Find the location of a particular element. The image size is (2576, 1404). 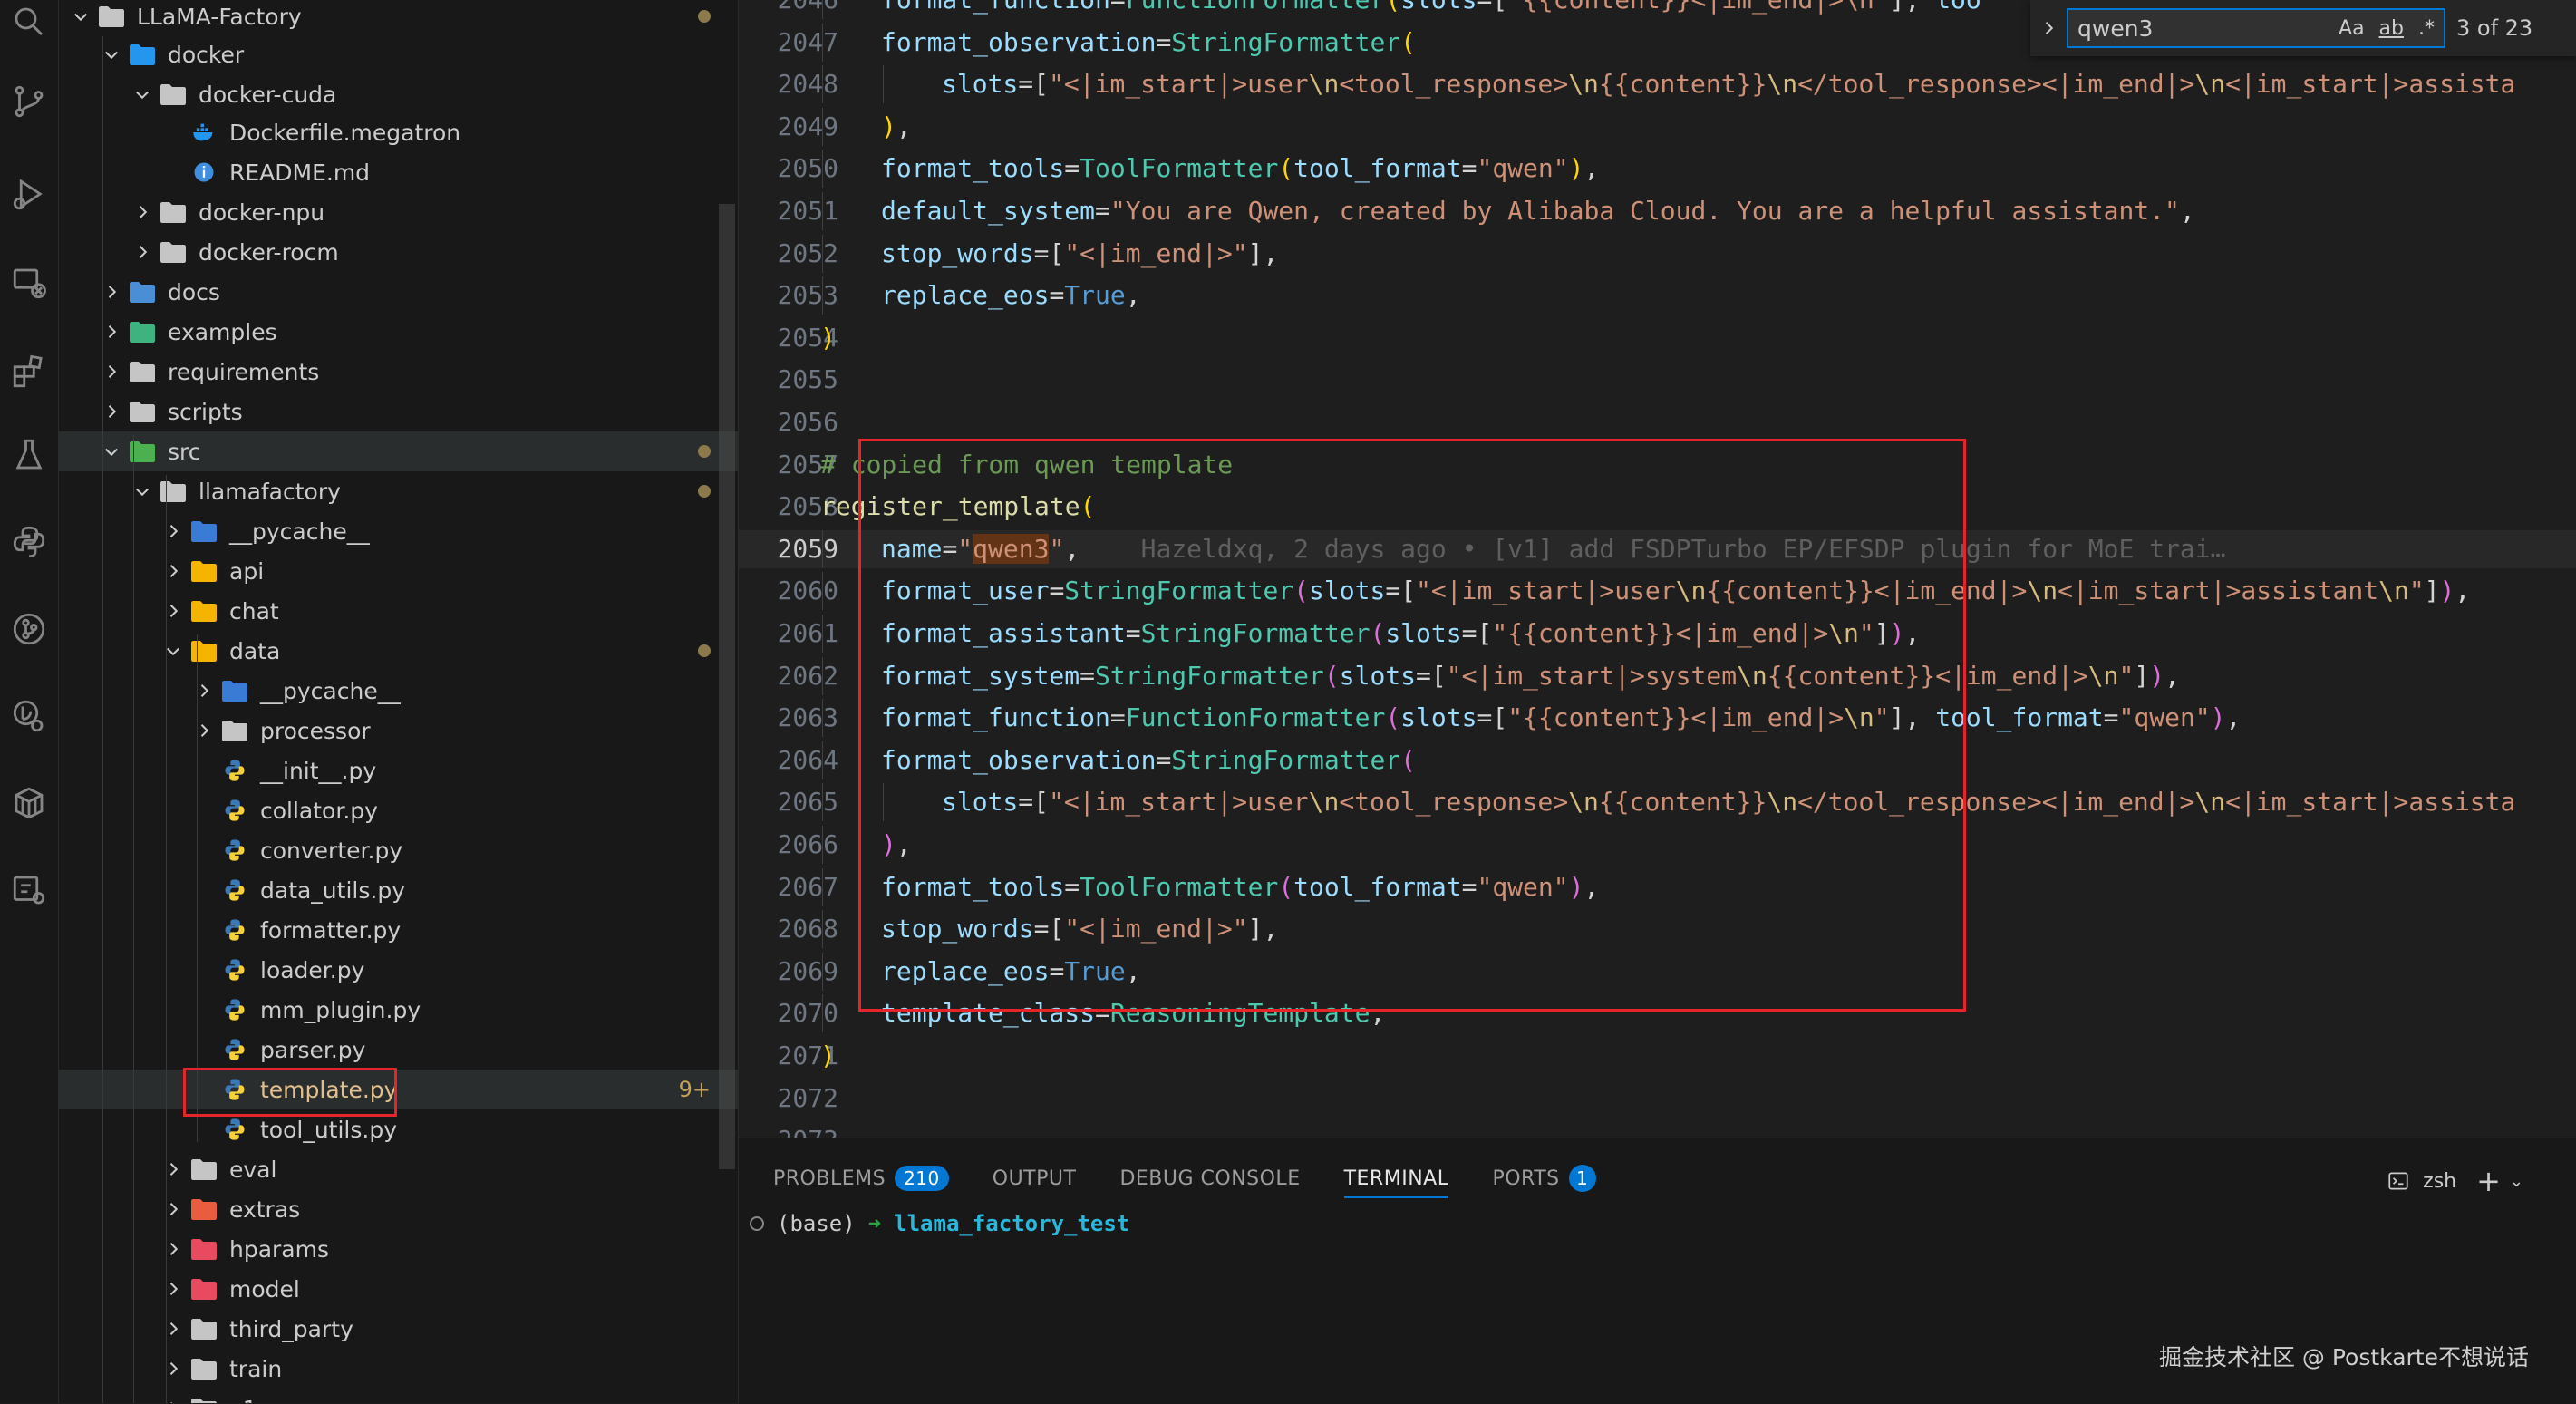

tree-file-converter-py: converter.py is located at coordinates (398, 850).